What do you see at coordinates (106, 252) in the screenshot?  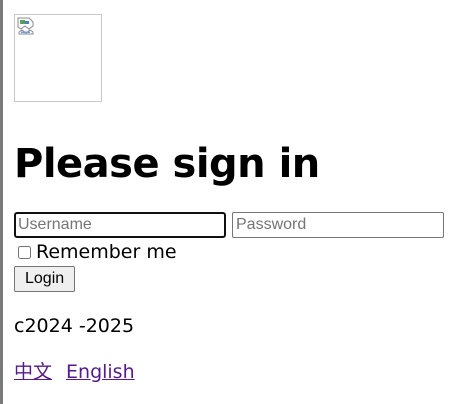 I see `remember-me-label: Remember me` at bounding box center [106, 252].